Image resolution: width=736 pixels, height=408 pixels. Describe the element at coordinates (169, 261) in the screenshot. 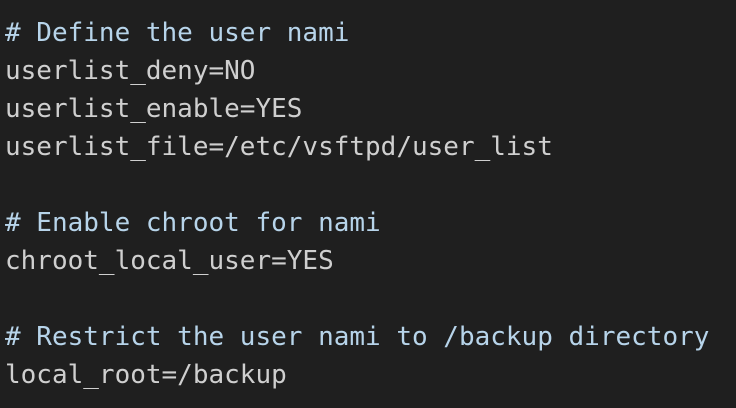

I see `config-line-chroot-local-user: chroot_local_user=YES` at that location.